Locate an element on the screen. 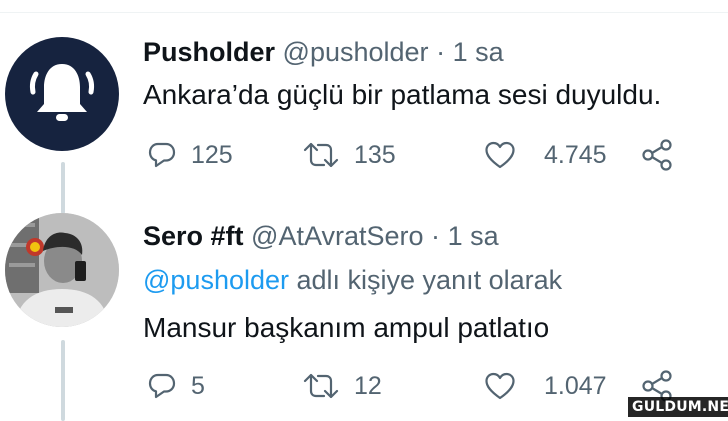 The width and height of the screenshot is (728, 421). retweet-button: 12 is located at coordinates (342, 386).